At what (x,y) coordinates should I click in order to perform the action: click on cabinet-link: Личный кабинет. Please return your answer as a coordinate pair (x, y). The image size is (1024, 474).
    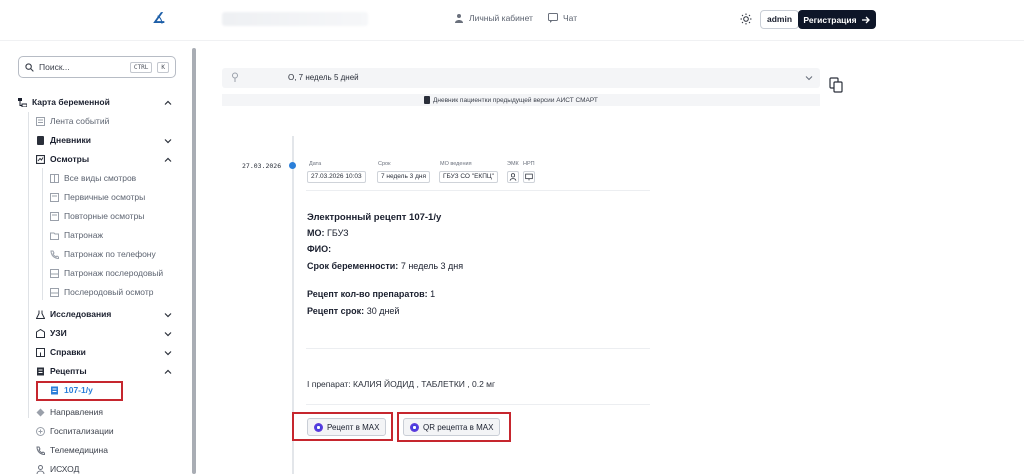
    Looking at the image, I should click on (493, 18).